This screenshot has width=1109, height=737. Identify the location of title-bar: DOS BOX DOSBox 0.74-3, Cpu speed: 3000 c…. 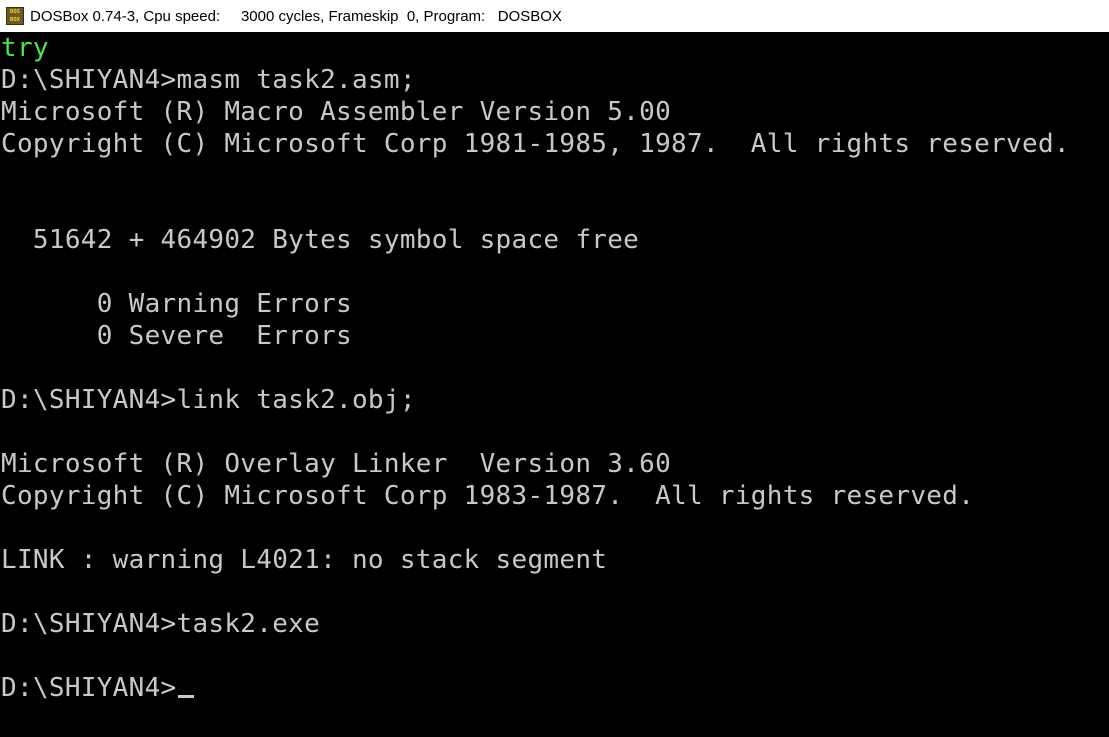
(554, 16).